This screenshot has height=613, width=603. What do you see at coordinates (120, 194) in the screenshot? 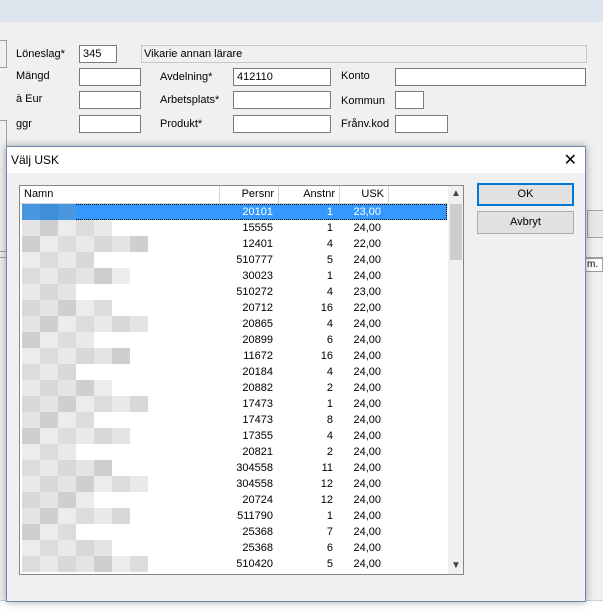
I see `column-header-name: Namn` at bounding box center [120, 194].